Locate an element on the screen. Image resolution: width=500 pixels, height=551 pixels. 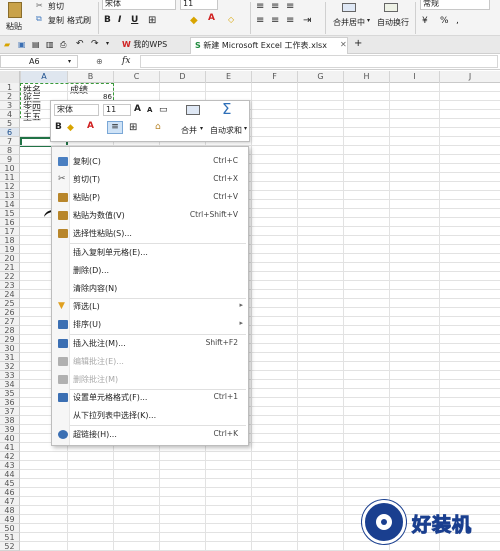
column-header: A is located at coordinates (43, 77).